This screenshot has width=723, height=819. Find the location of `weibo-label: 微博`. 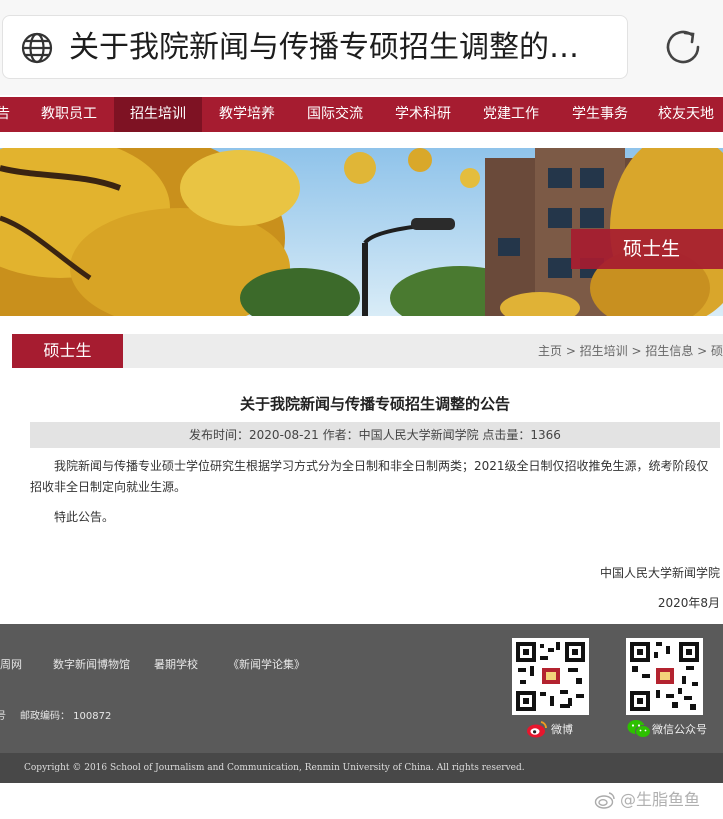

weibo-label: 微博 is located at coordinates (562, 730).